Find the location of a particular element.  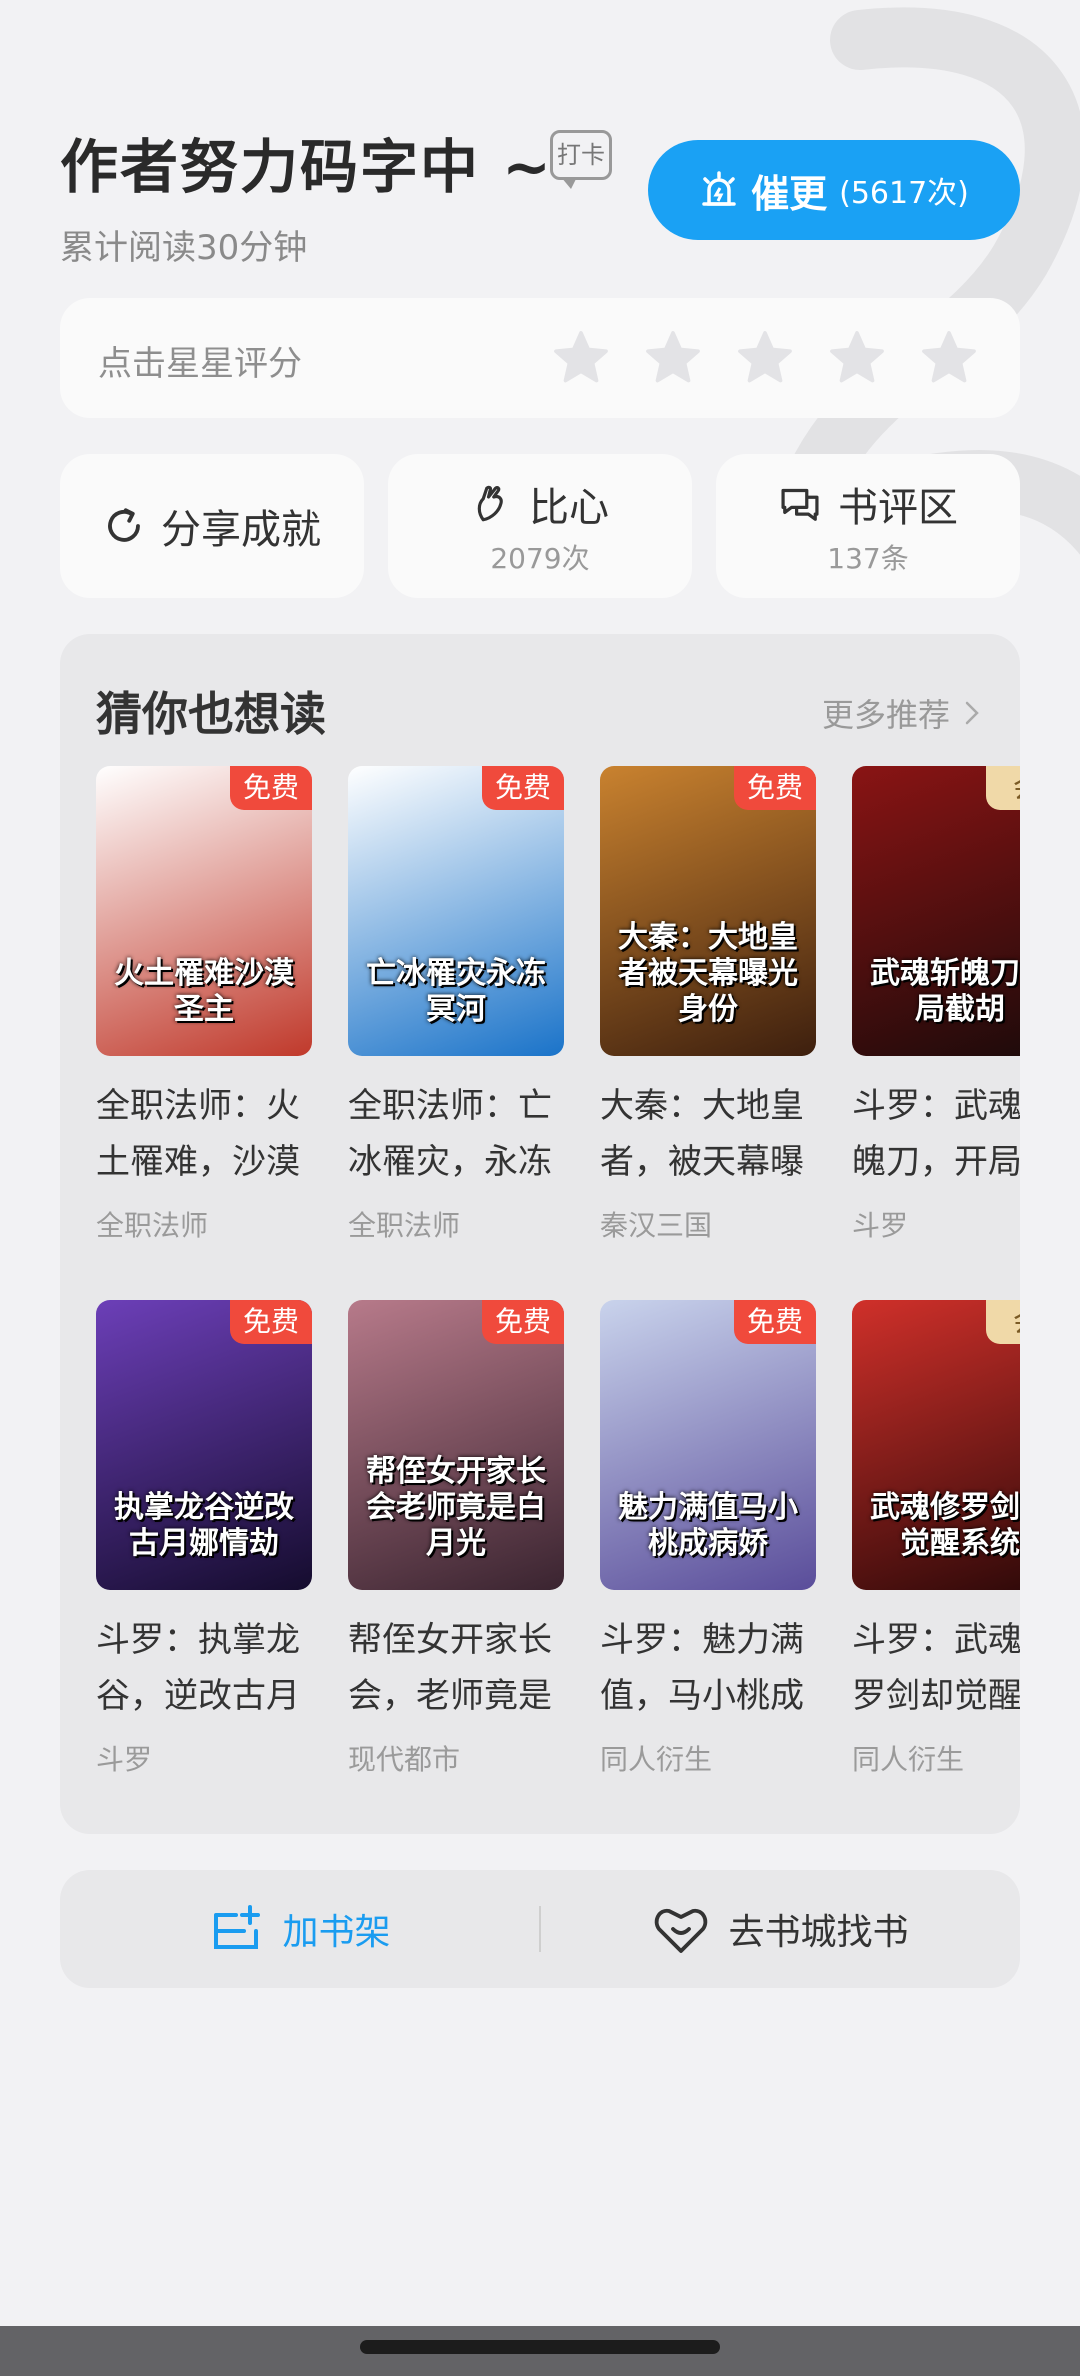

book-title: 全职法师：火土罹难，沙漠 is located at coordinates (198, 1134).